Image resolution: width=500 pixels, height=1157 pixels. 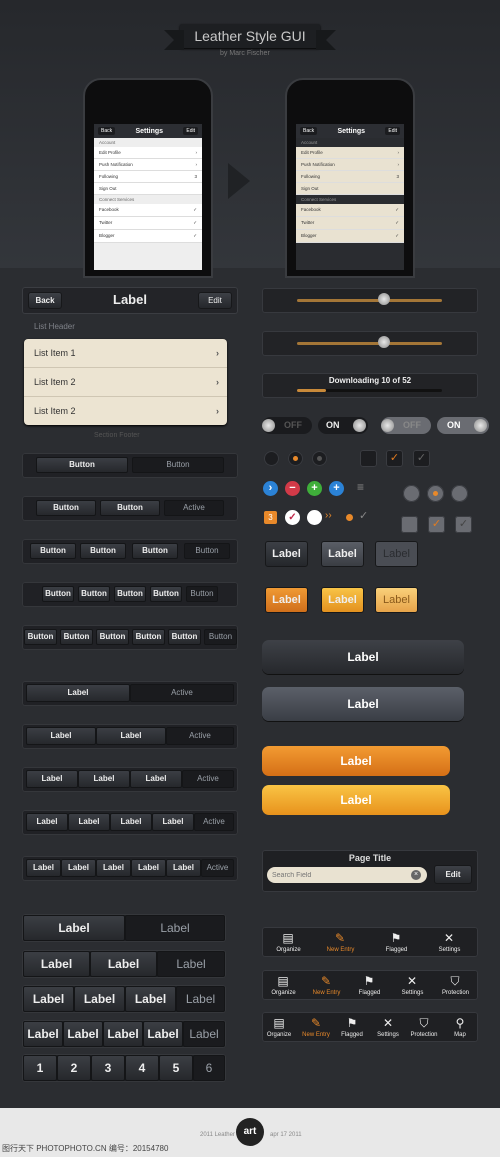 I want to click on page-button-active: 6, so click(x=209, y=1068).